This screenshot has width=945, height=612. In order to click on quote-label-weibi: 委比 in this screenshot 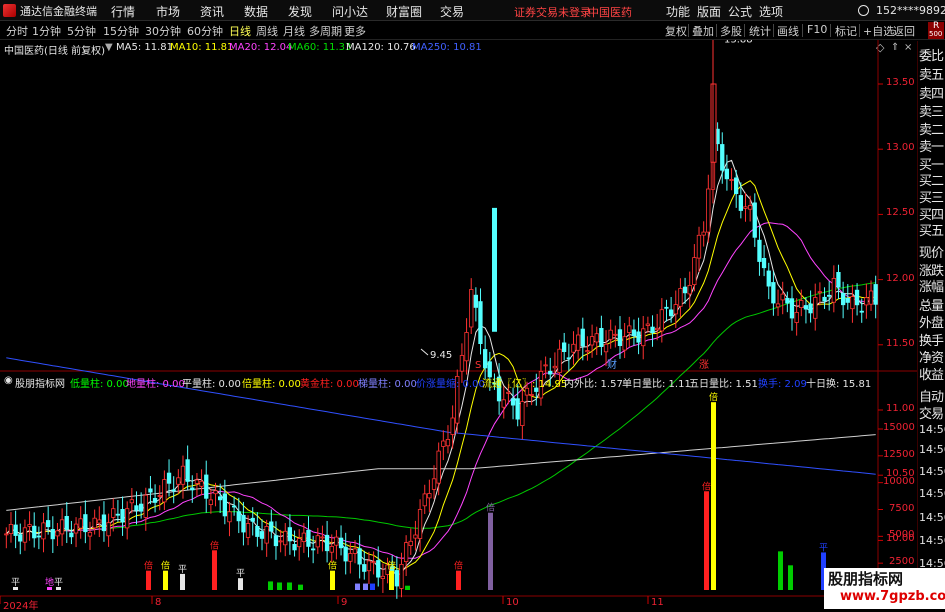, I will do `click(931, 54)`.